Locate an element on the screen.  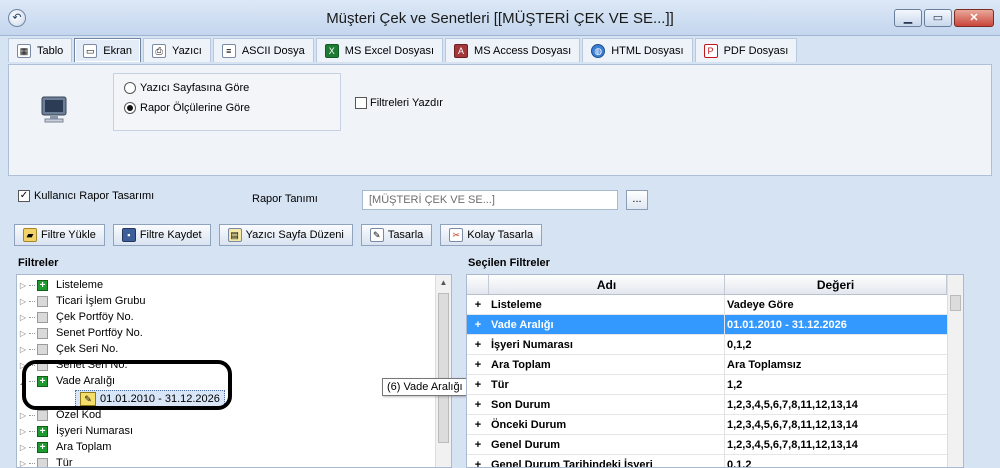
cell-value: 01.01.2010 - 31.12.2026 is located at coordinates (787, 325).